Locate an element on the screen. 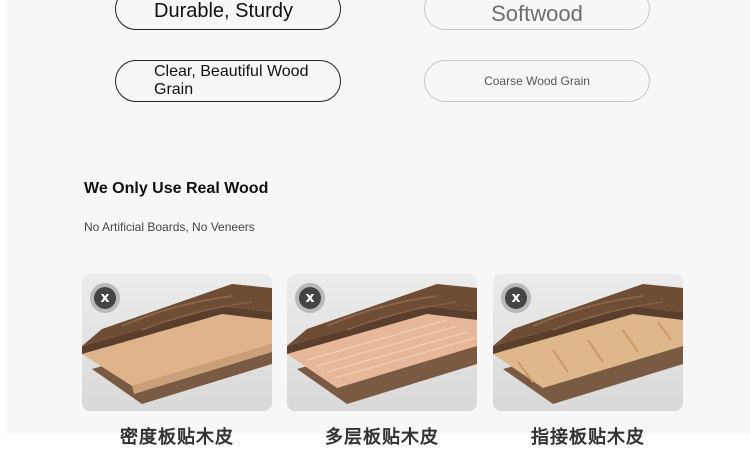  feature-pill-clear-grain: Clear, Beautiful Wood Grain is located at coordinates (228, 81).